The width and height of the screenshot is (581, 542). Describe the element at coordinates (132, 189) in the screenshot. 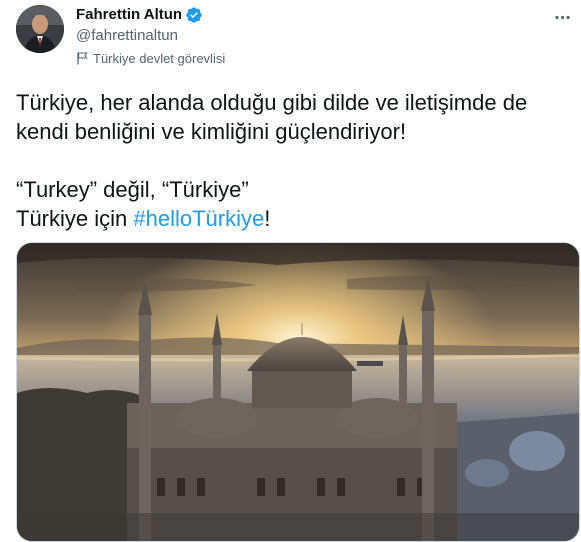

I see `tweet-line-3: “Turkey” değil, “Türkiye”` at that location.